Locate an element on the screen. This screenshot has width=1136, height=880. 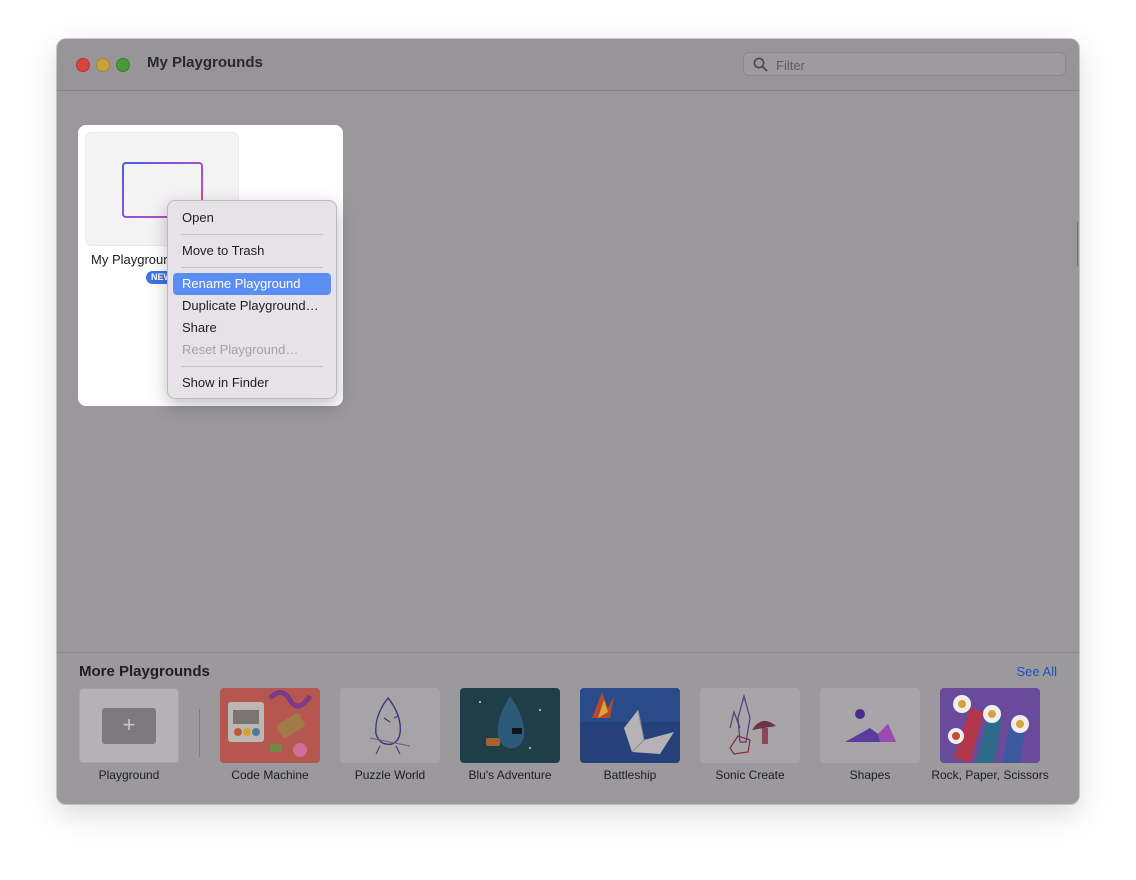
menu-item-show-in-finder: Show in Finder is located at coordinates (252, 383).